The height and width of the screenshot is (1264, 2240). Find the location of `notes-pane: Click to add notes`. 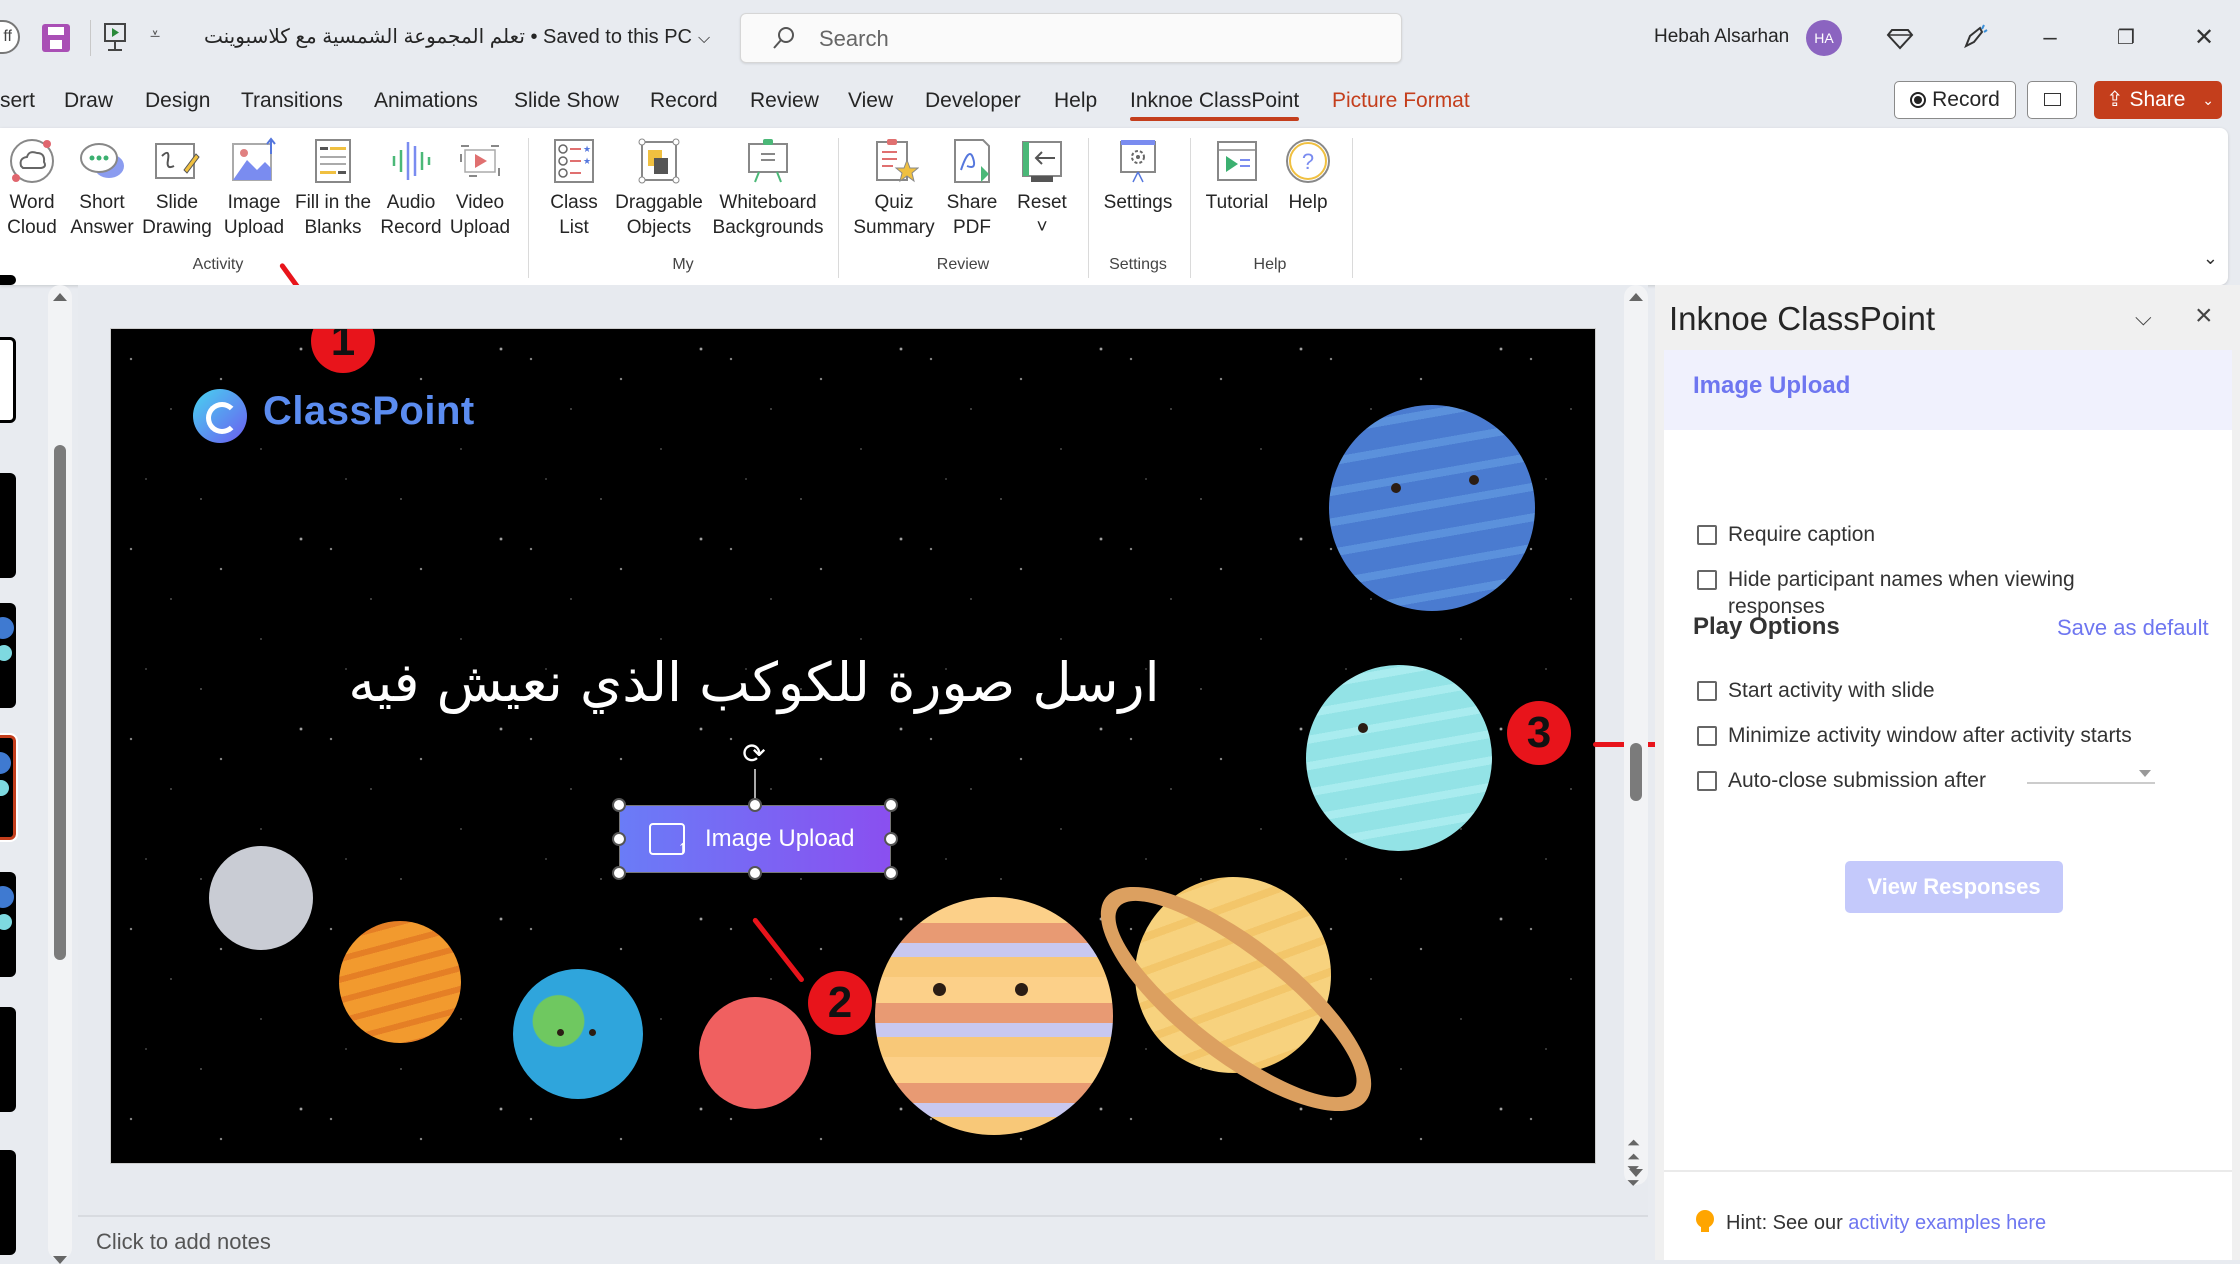

notes-pane: Click to add notes is located at coordinates (863, 1237).